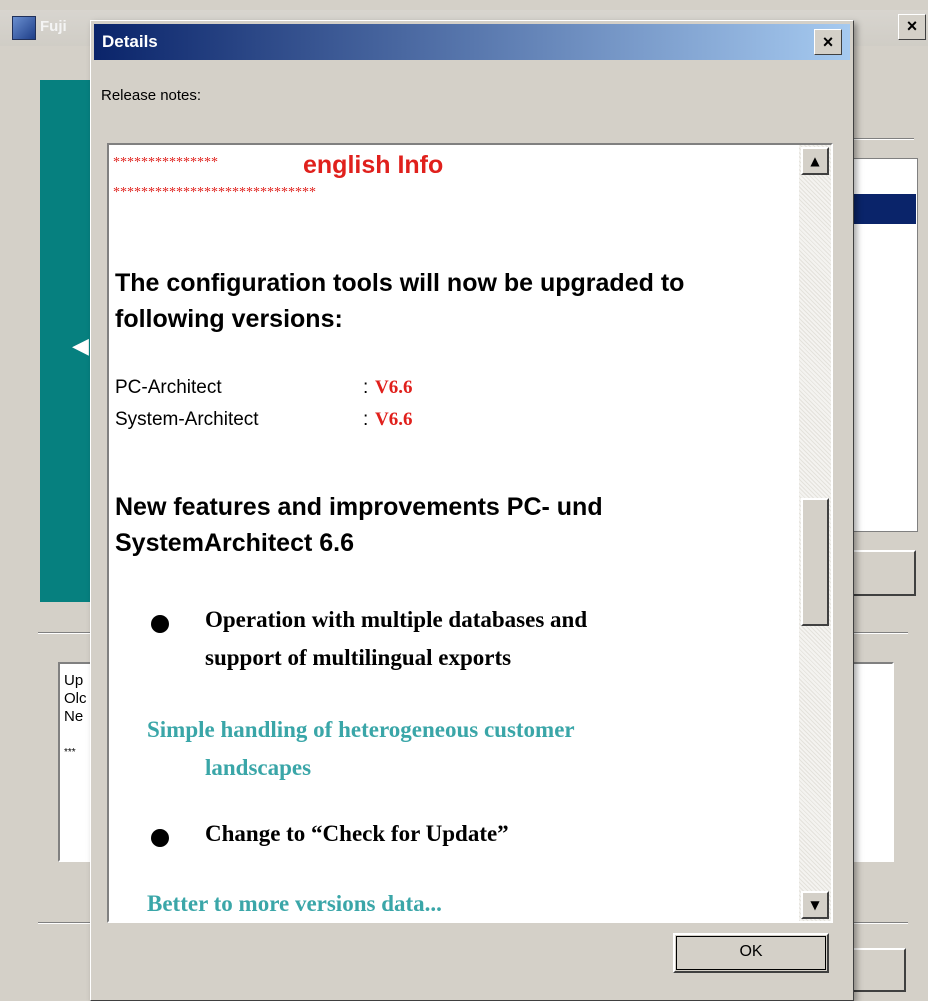 The image size is (928, 1001). Describe the element at coordinates (883, 573) in the screenshot. I see `details-button` at that location.